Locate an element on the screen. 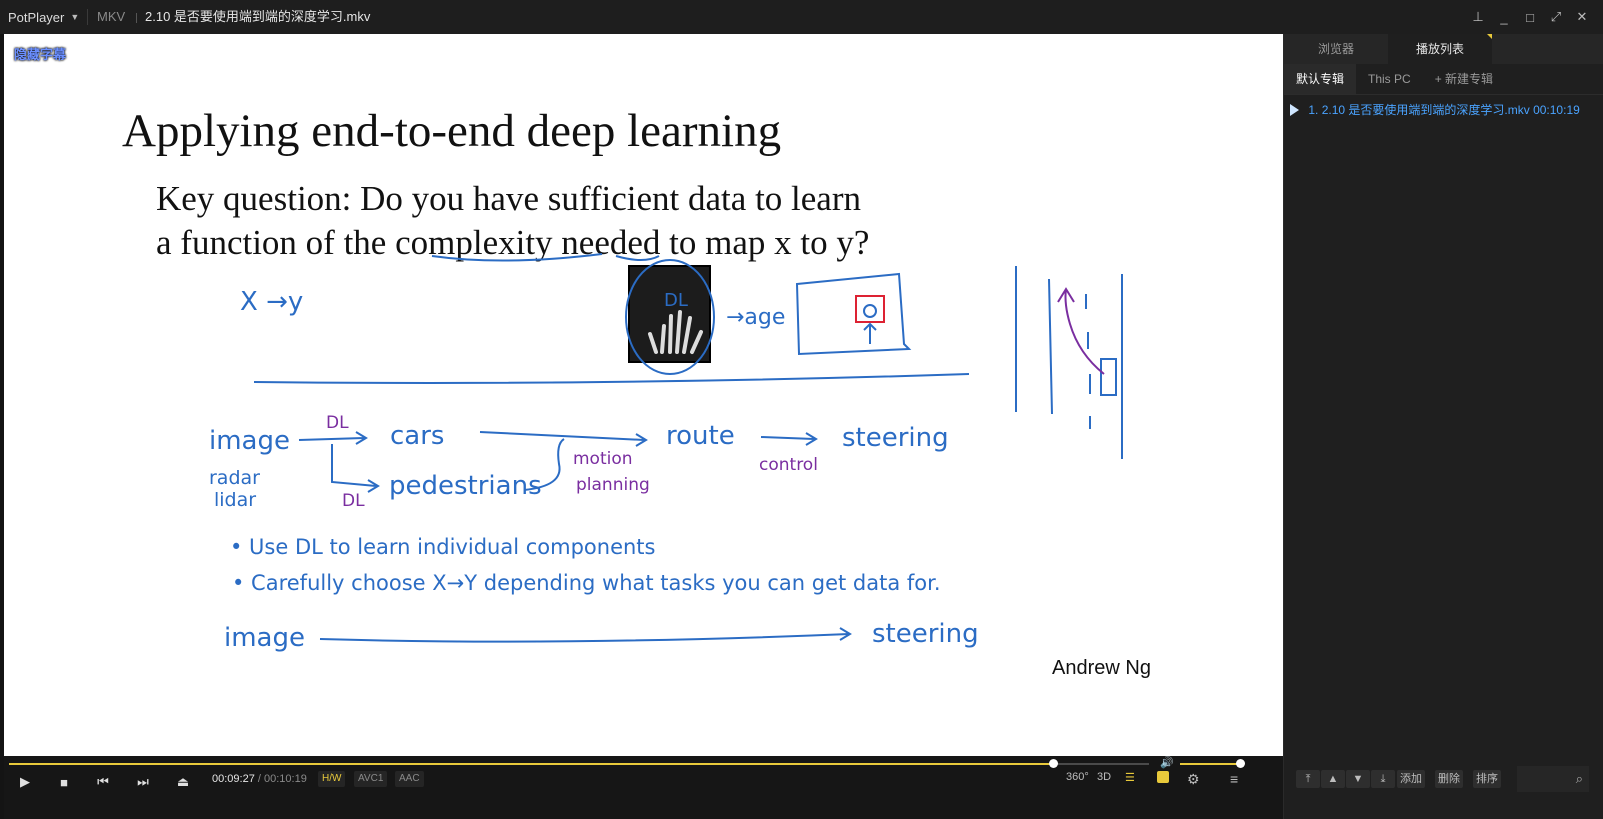  lane-stroke is located at coordinates (1088, 361).